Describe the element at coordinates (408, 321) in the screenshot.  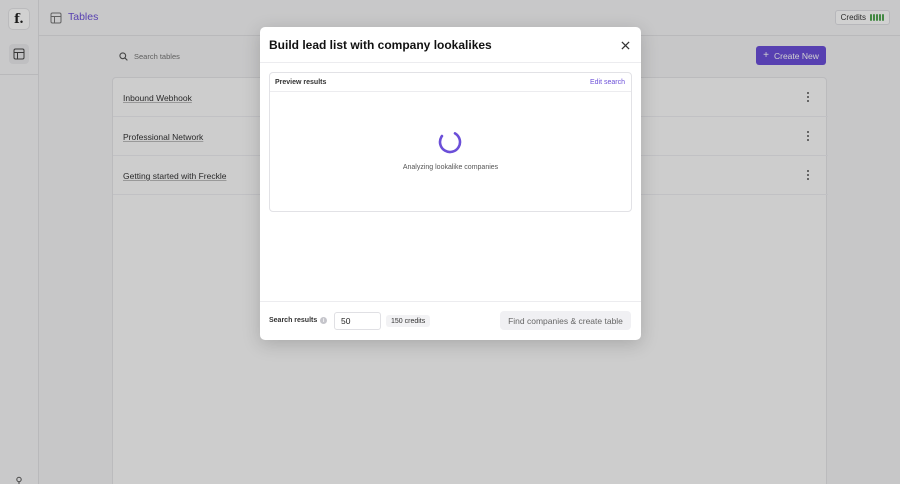
I see `credits-cost-badge: 150 credits` at that location.